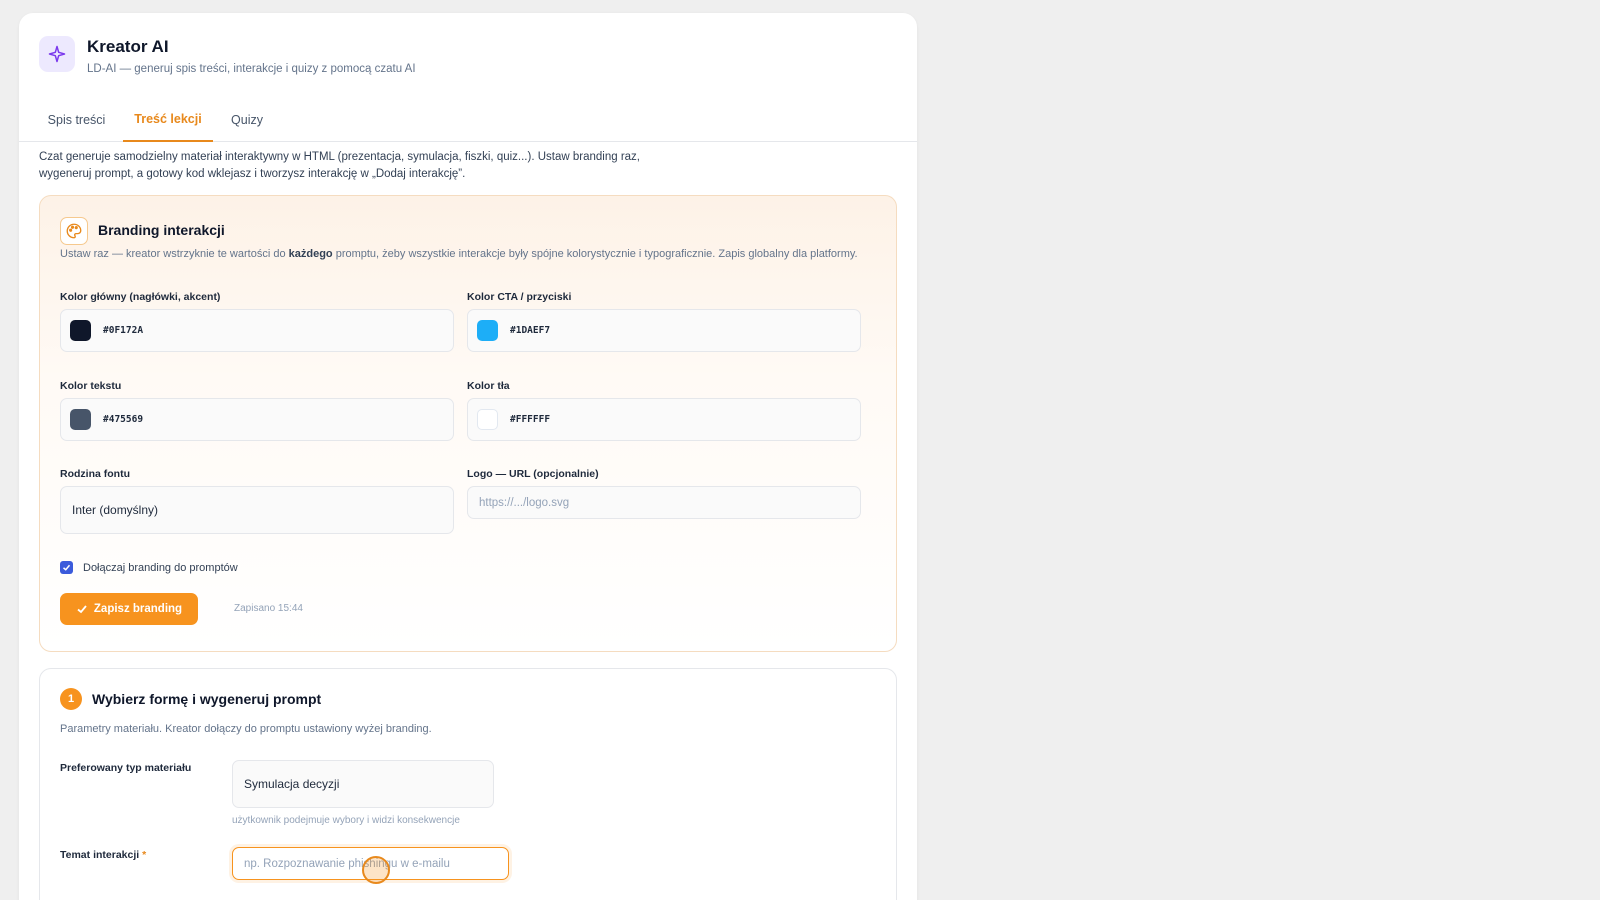  I want to click on save-branding-button: Zapisz branding, so click(129, 609).